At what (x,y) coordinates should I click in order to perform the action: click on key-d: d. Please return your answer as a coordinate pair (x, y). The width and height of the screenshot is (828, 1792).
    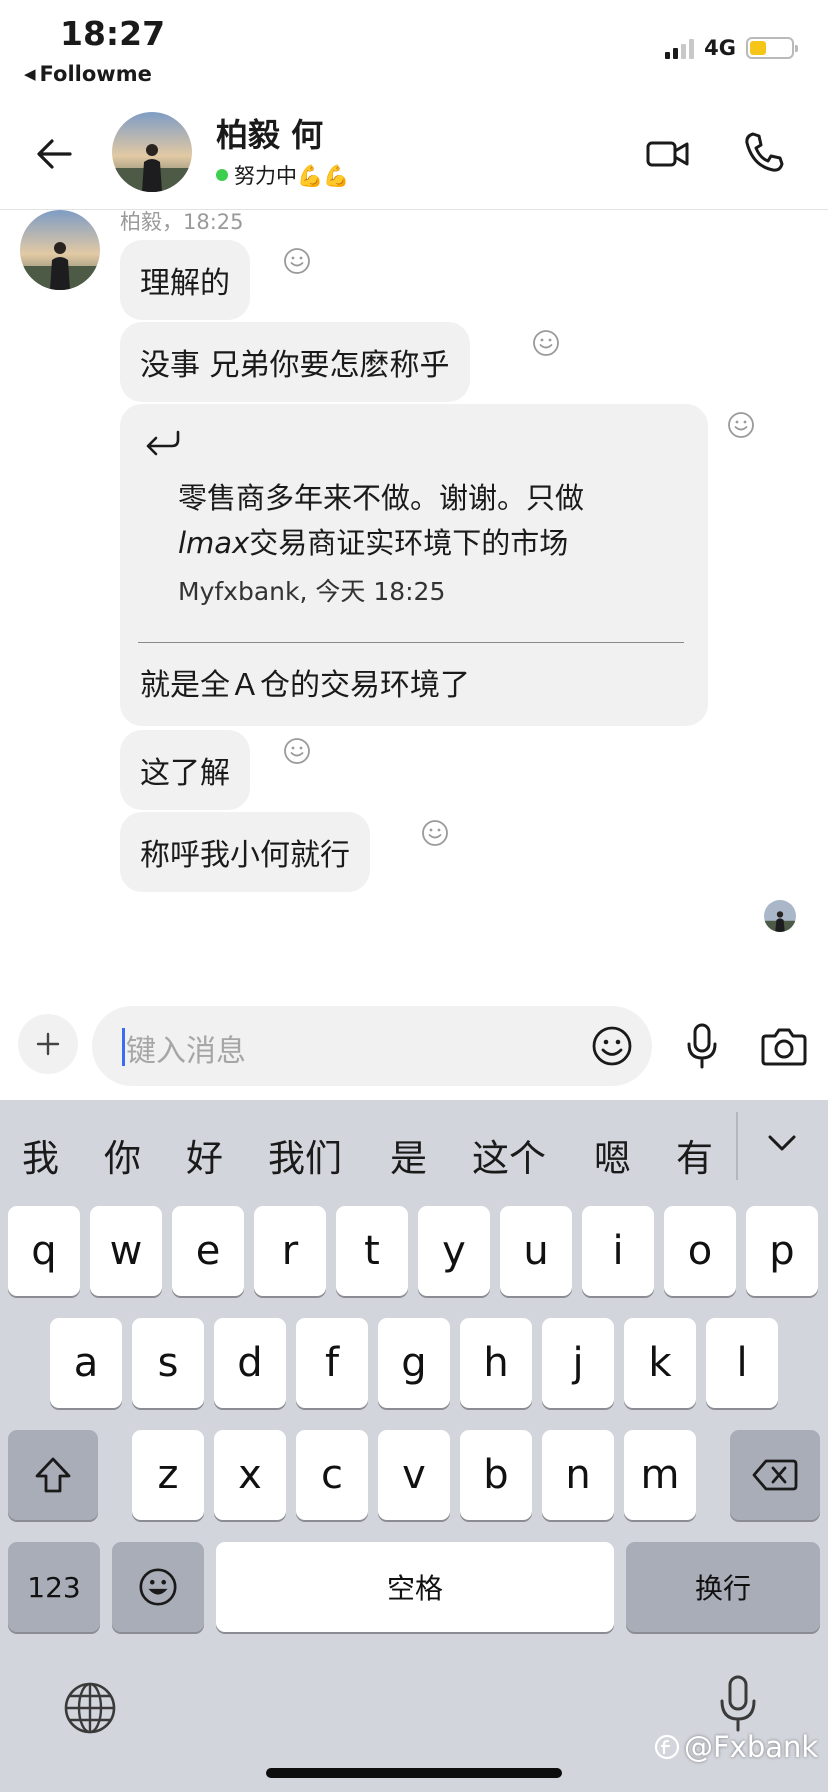
    Looking at the image, I should click on (250, 1363).